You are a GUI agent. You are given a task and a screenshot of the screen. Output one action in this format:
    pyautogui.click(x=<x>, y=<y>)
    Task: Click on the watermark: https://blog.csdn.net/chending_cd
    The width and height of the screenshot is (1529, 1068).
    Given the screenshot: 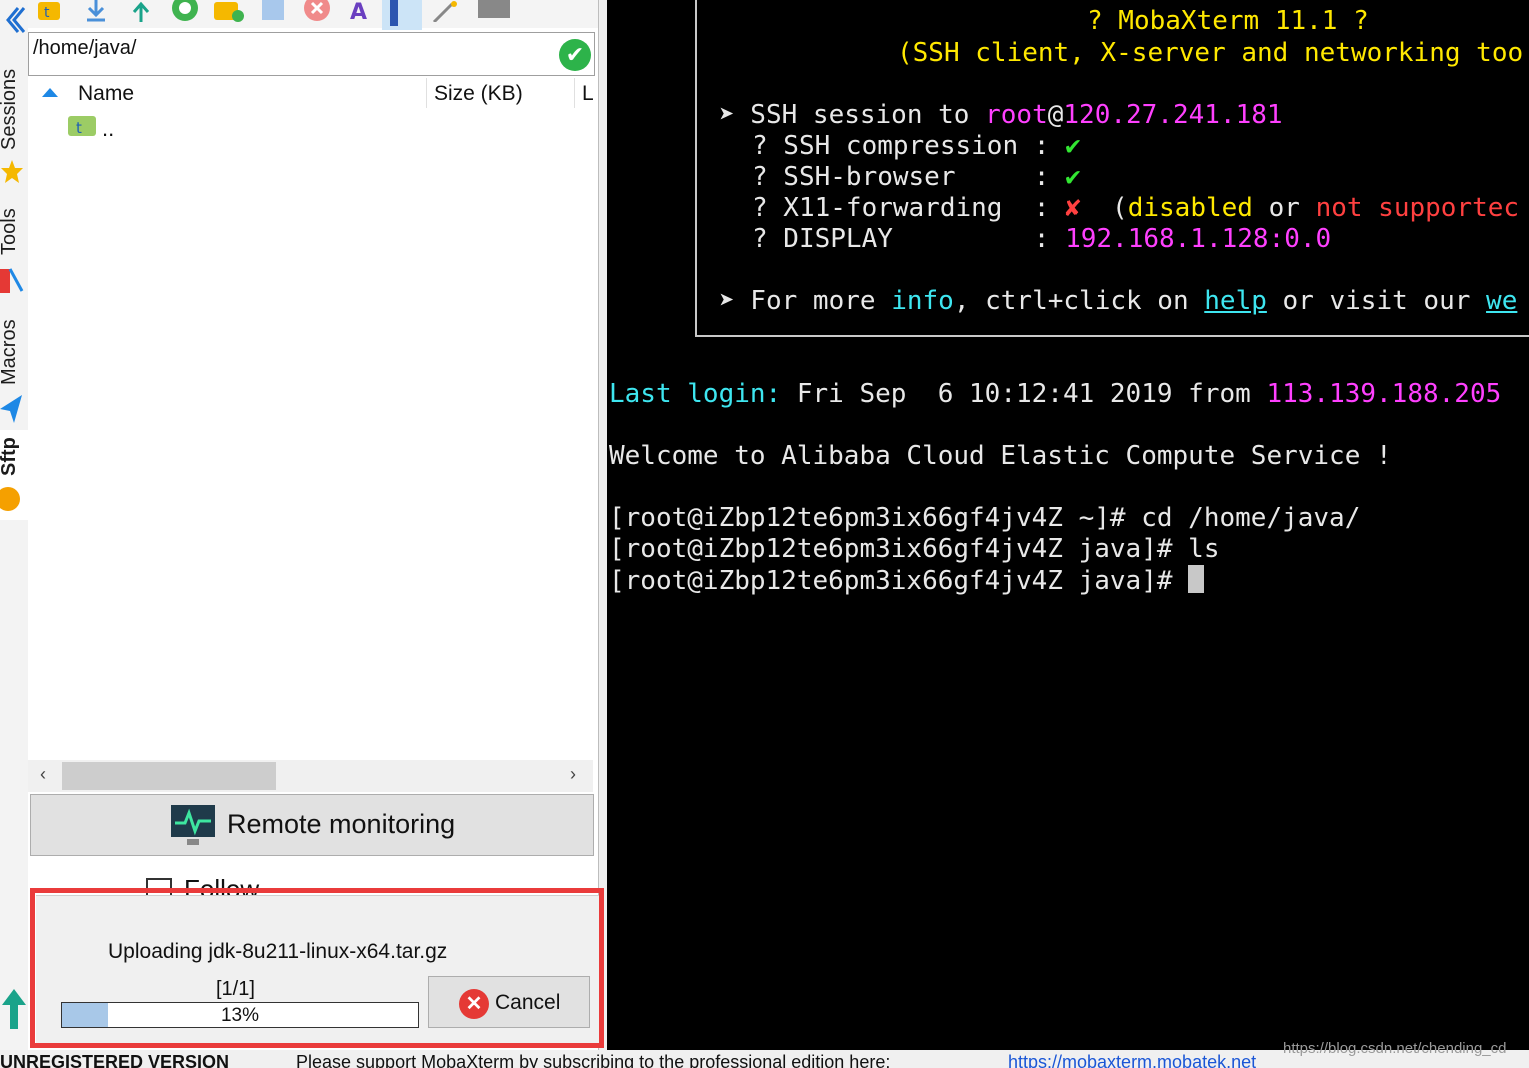 What is the action you would take?
    pyautogui.click(x=1395, y=1048)
    